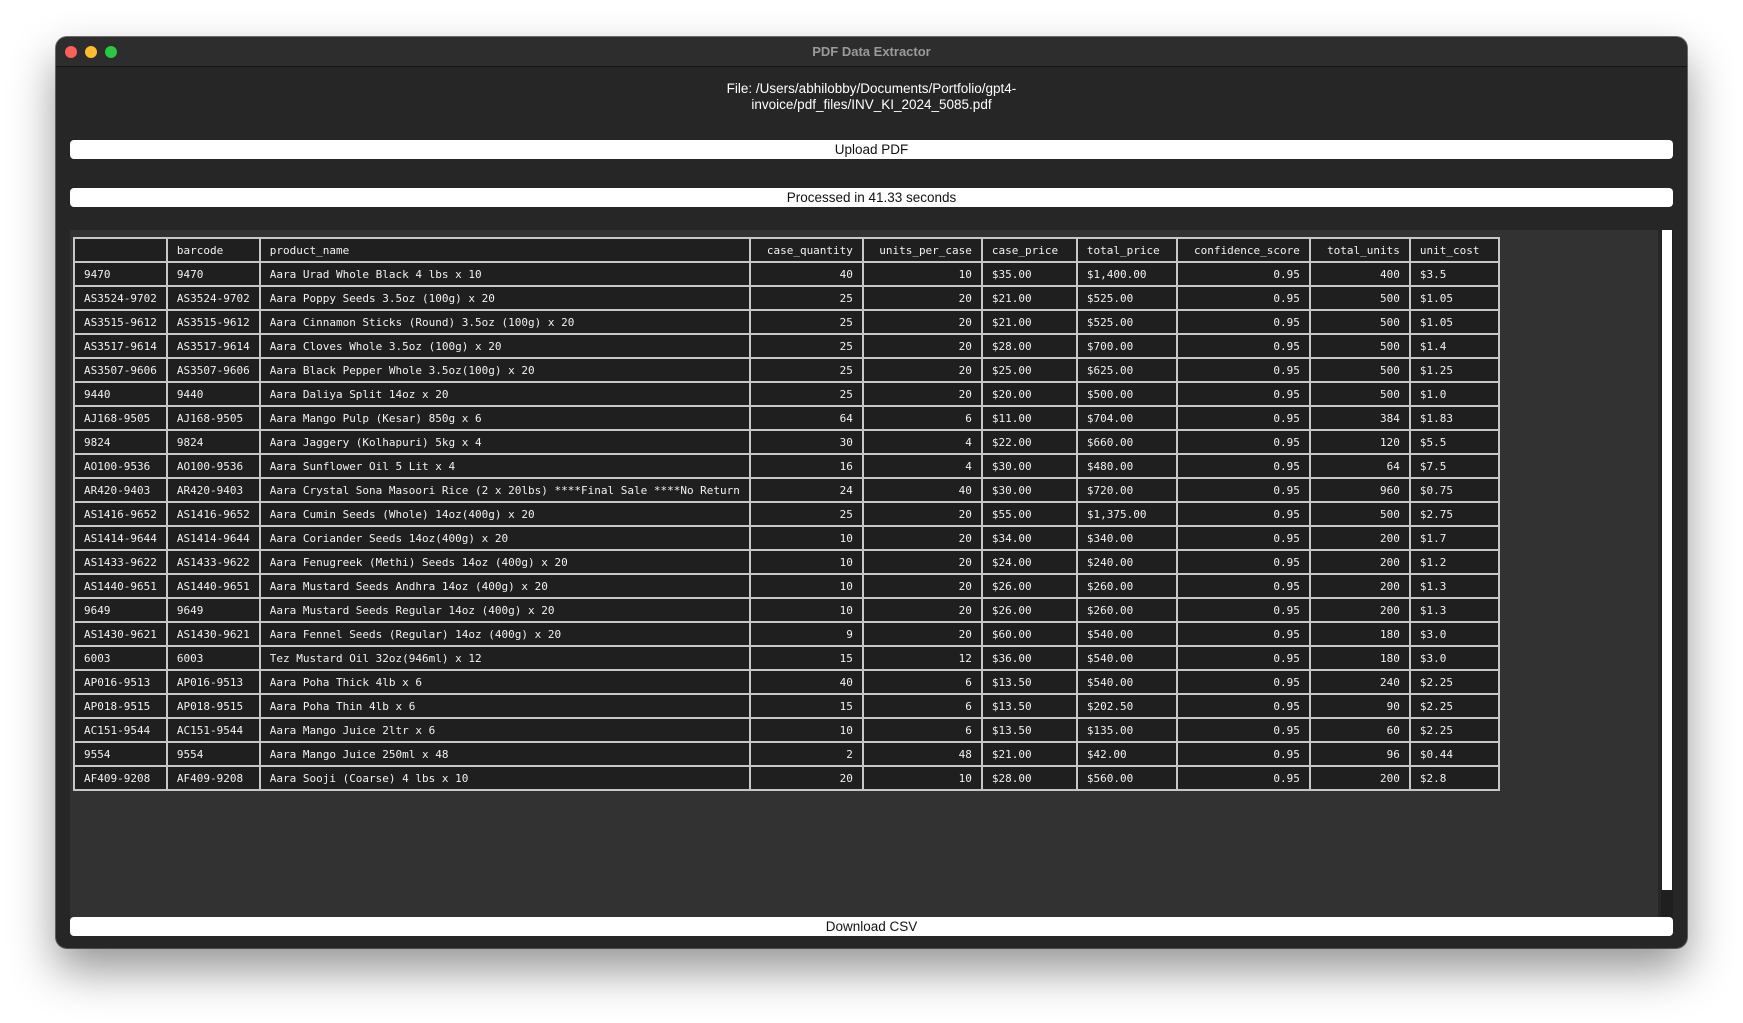 The image size is (1743, 1023). What do you see at coordinates (806, 562) in the screenshot?
I see `table-cell-case_quantity: 10` at bounding box center [806, 562].